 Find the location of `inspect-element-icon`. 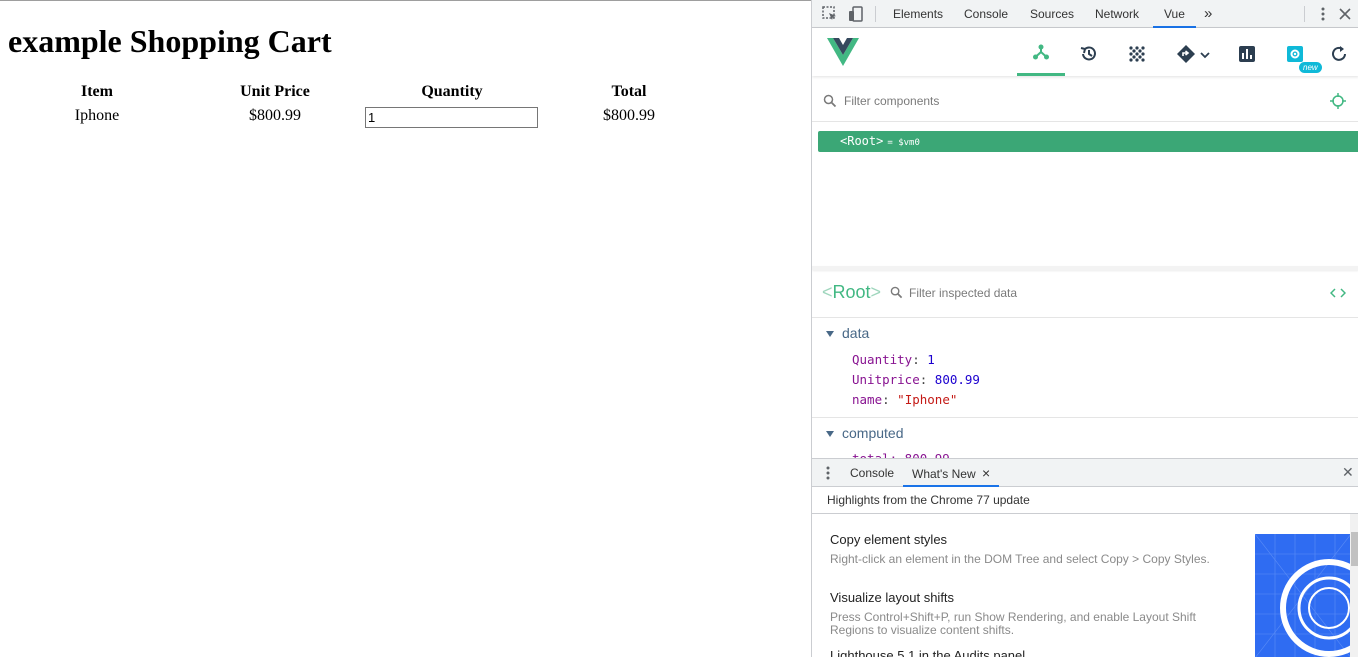

inspect-element-icon is located at coordinates (830, 14).